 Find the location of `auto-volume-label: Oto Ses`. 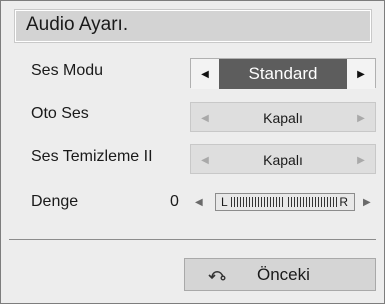

auto-volume-label: Oto Ses is located at coordinates (60, 113).